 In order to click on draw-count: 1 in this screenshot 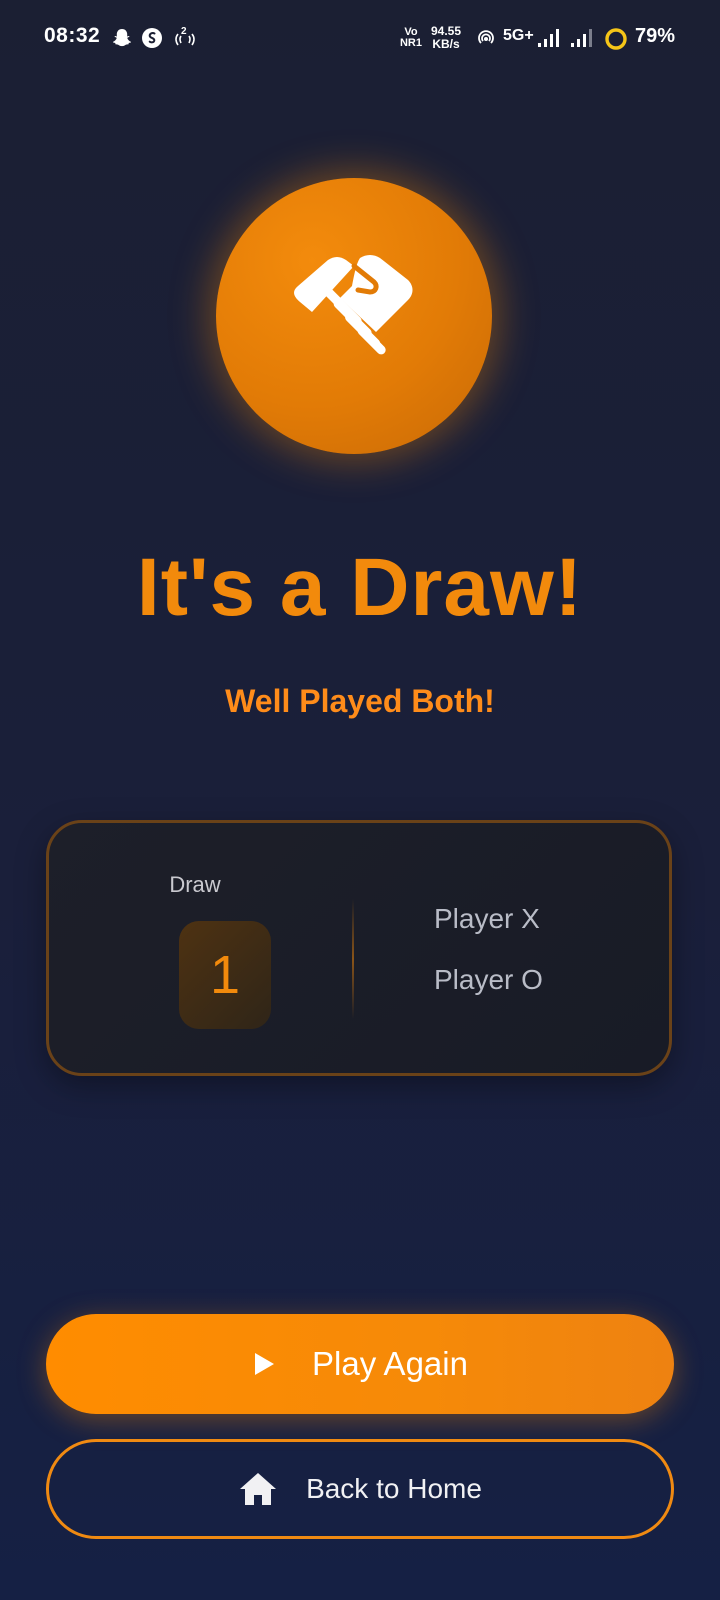, I will do `click(225, 975)`.